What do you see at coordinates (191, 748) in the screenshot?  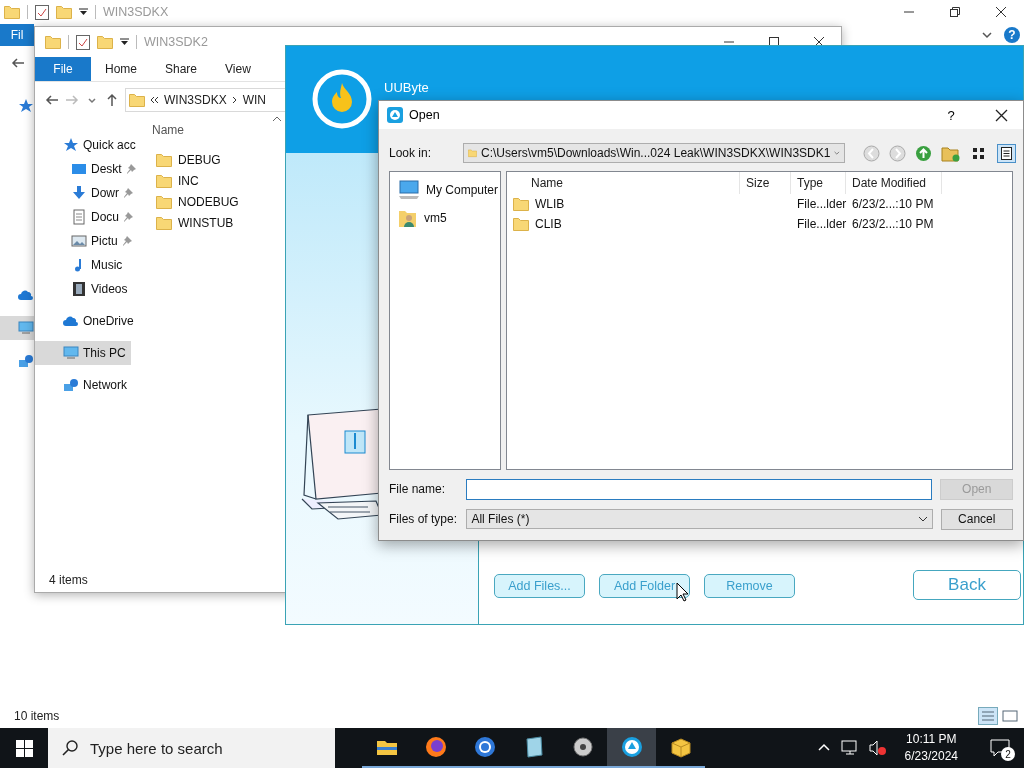 I see `search-field: Type here to search` at bounding box center [191, 748].